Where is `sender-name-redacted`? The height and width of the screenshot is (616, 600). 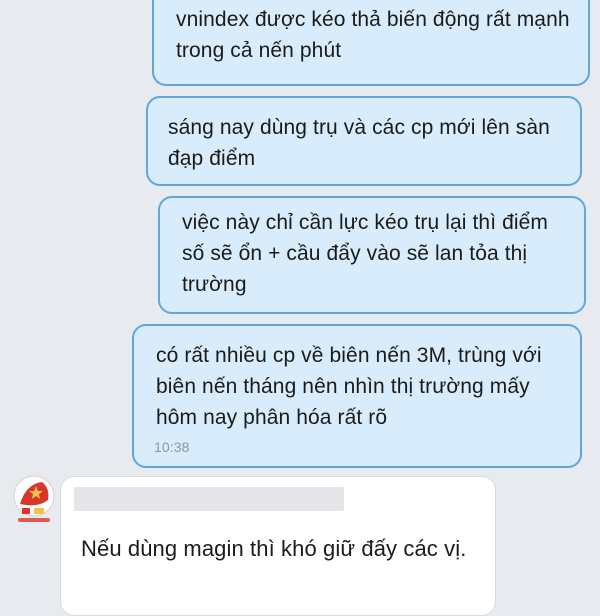 sender-name-redacted is located at coordinates (209, 499).